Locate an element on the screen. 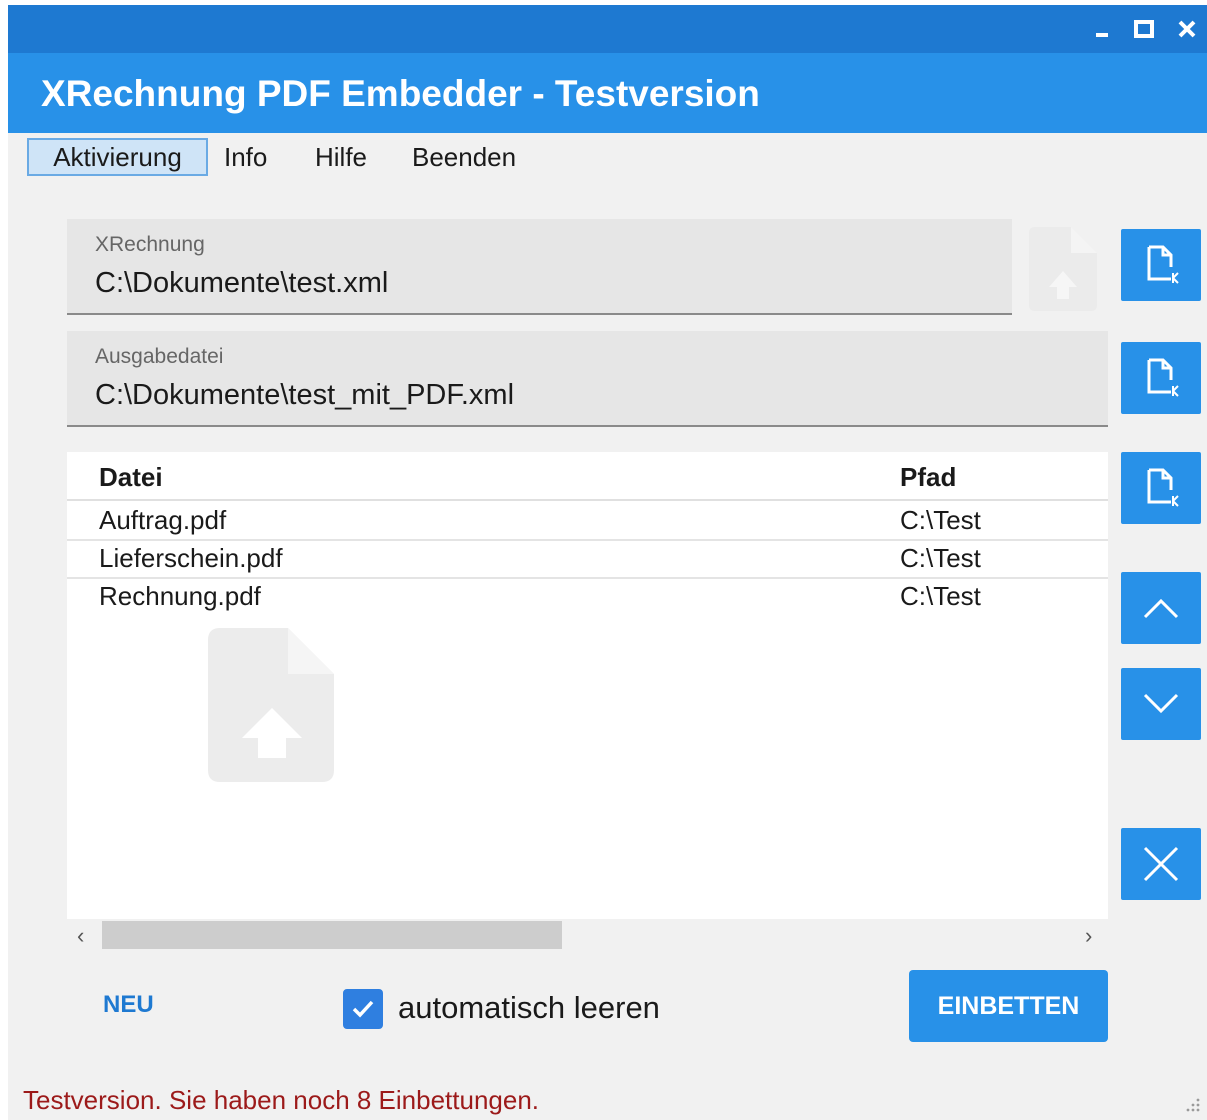  browse-output-button is located at coordinates (1161, 378).